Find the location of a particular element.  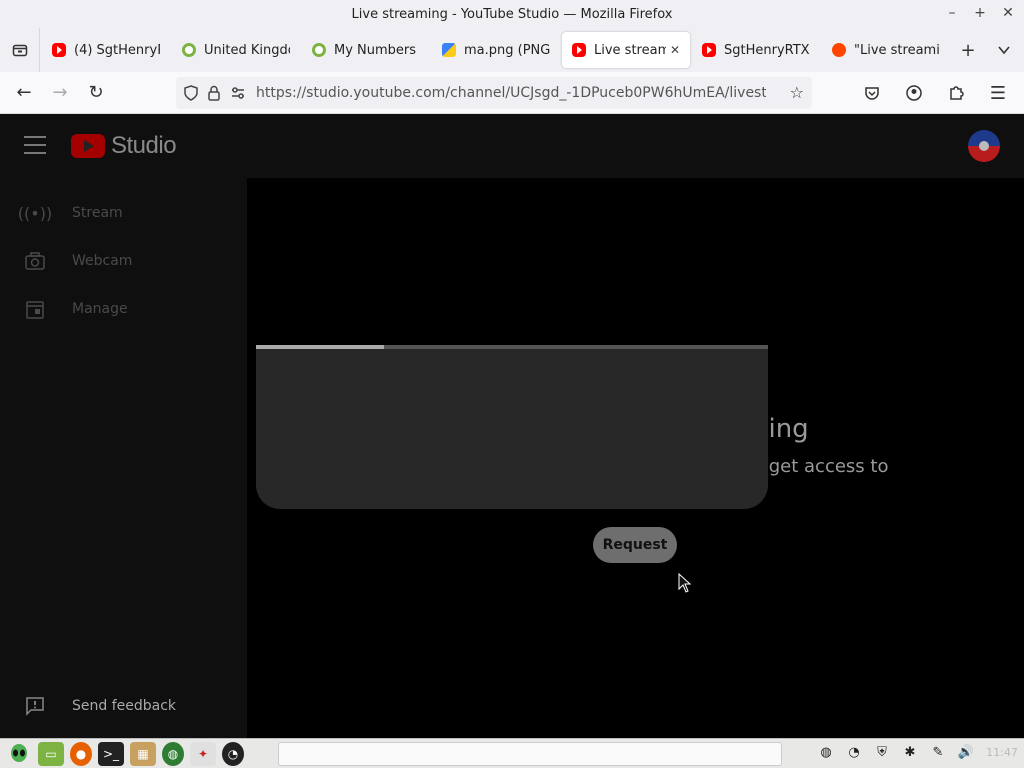

tab-manager-icon is located at coordinates (19, 50).